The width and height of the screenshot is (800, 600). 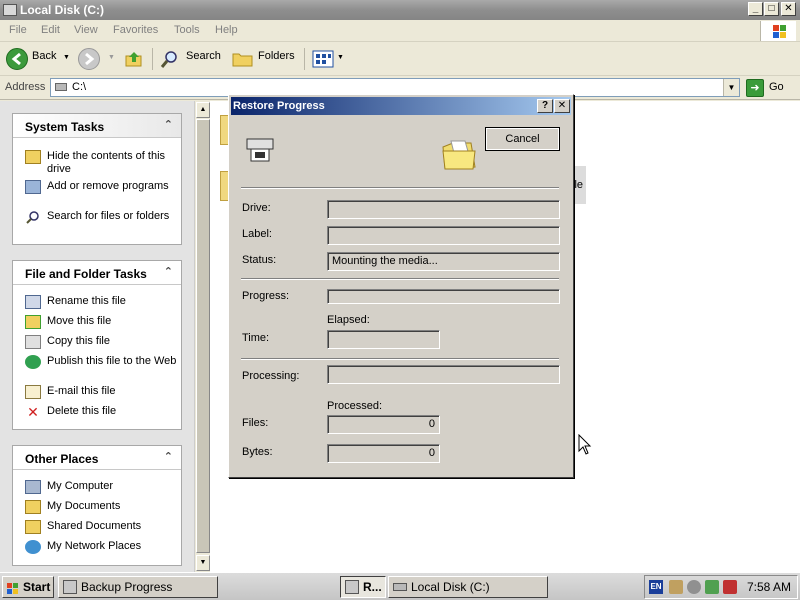 What do you see at coordinates (113, 163) in the screenshot?
I see `task-hide-contents: Hide the contents of this drive` at bounding box center [113, 163].